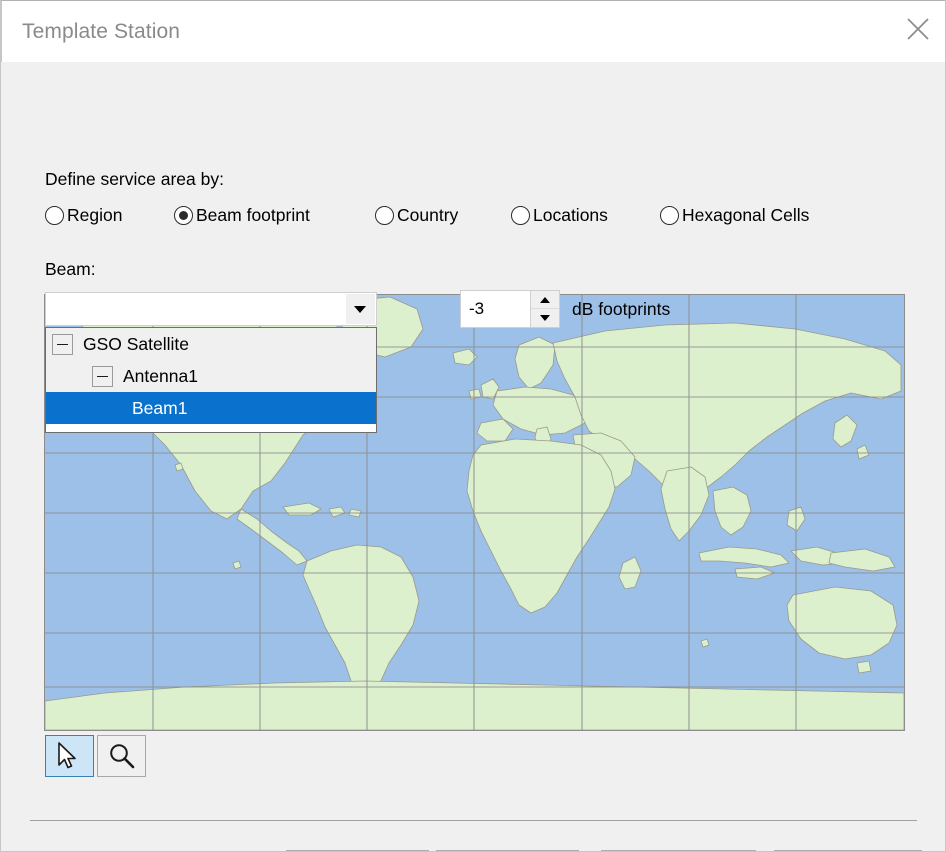  I want to click on beam-label: Beam:, so click(70, 269).